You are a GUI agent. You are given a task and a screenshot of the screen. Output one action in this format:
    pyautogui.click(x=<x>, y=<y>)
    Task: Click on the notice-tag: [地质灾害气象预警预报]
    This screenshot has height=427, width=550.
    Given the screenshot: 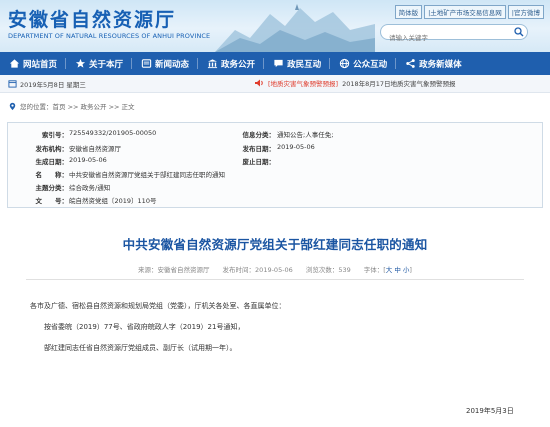 What is the action you would take?
    pyautogui.click(x=303, y=83)
    